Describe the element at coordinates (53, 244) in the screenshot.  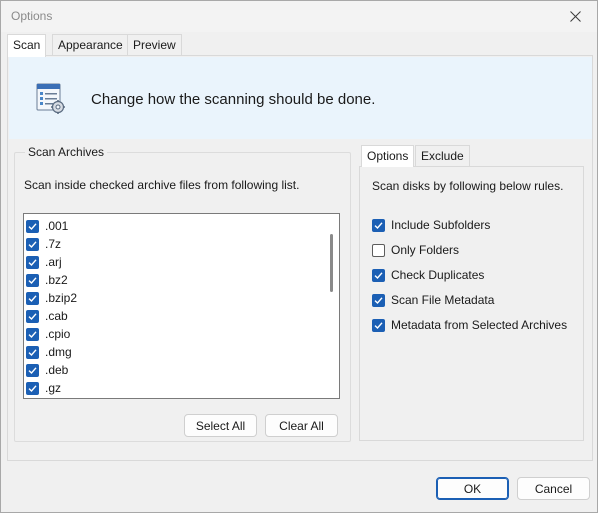
I see `list-item-label: .7z` at that location.